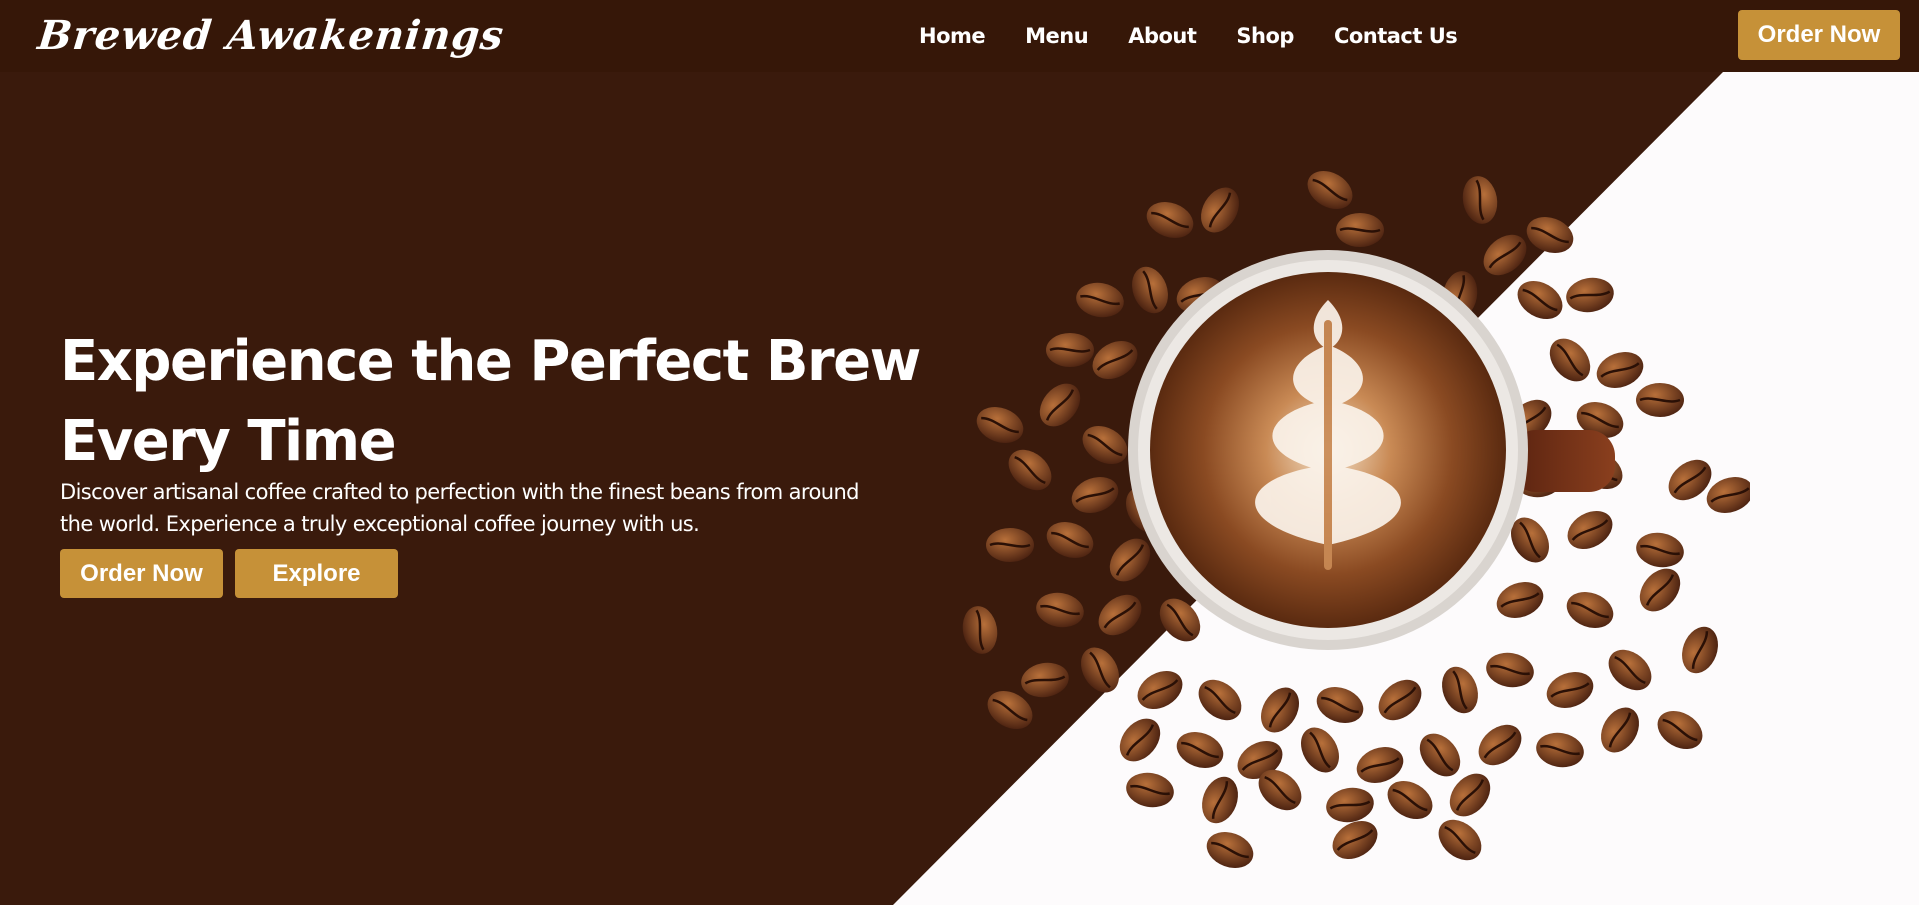  I want to click on nav-about-link: About, so click(1162, 36).